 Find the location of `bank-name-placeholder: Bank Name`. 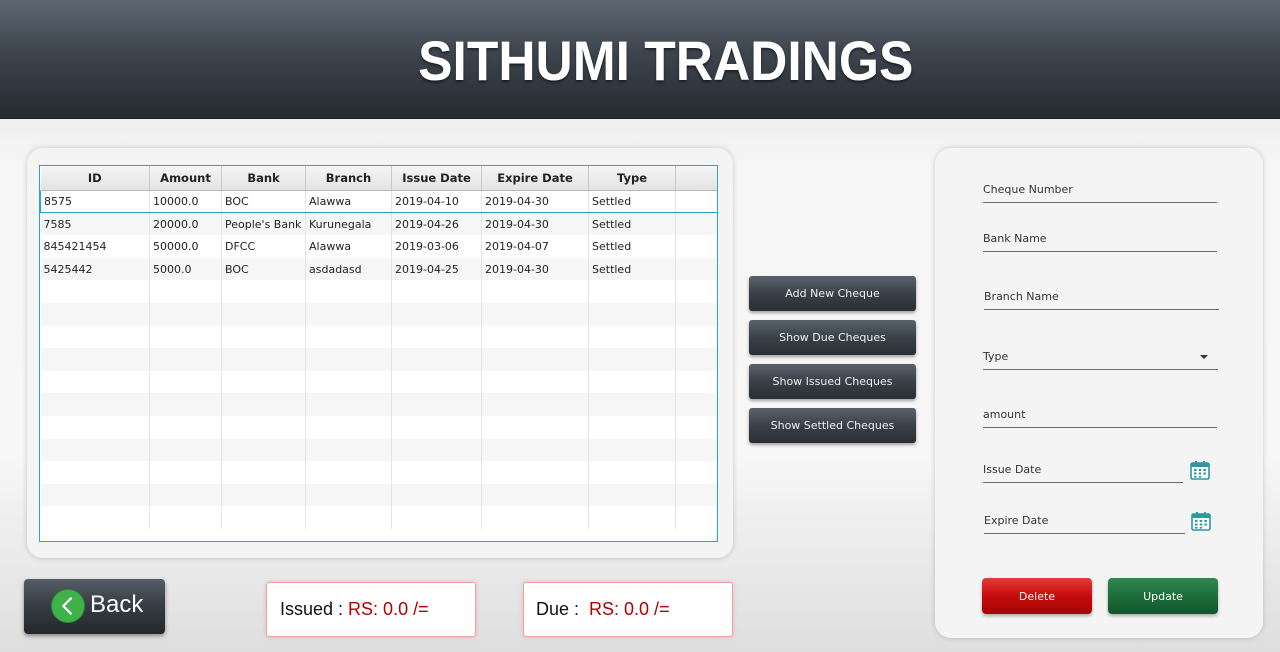

bank-name-placeholder: Bank Name is located at coordinates (1015, 238).